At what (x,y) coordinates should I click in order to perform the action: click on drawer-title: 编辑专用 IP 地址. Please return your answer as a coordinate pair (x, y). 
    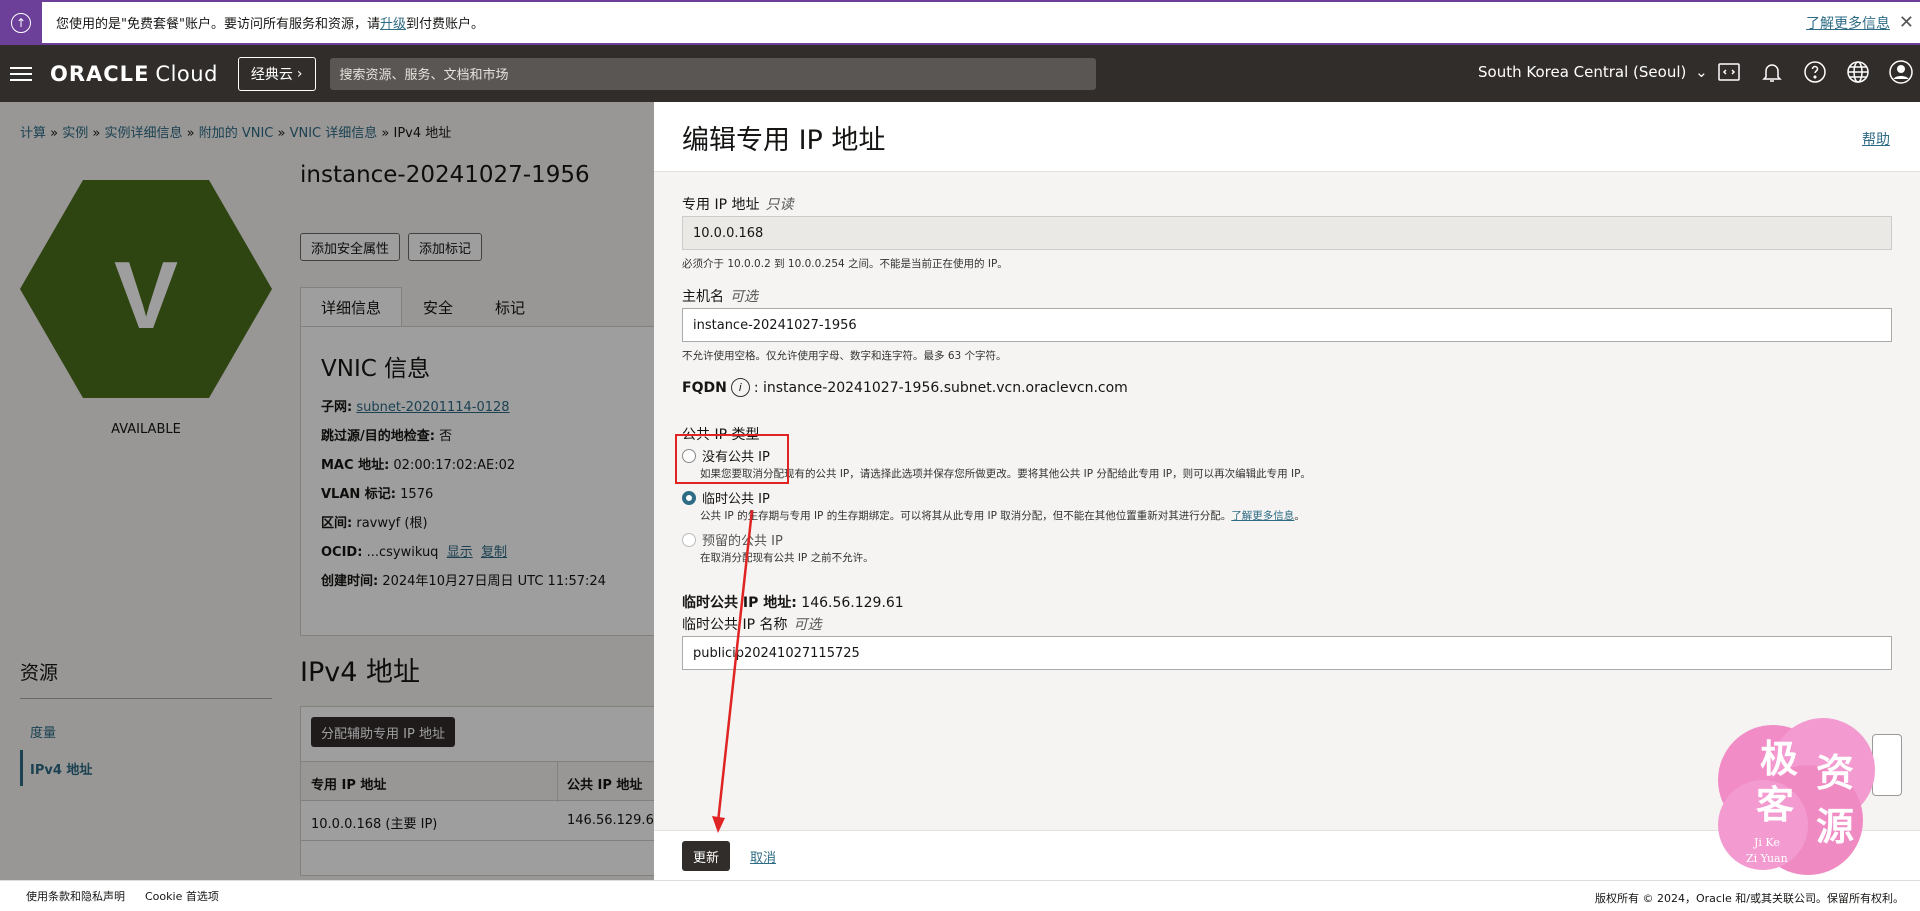
    Looking at the image, I should click on (784, 140).